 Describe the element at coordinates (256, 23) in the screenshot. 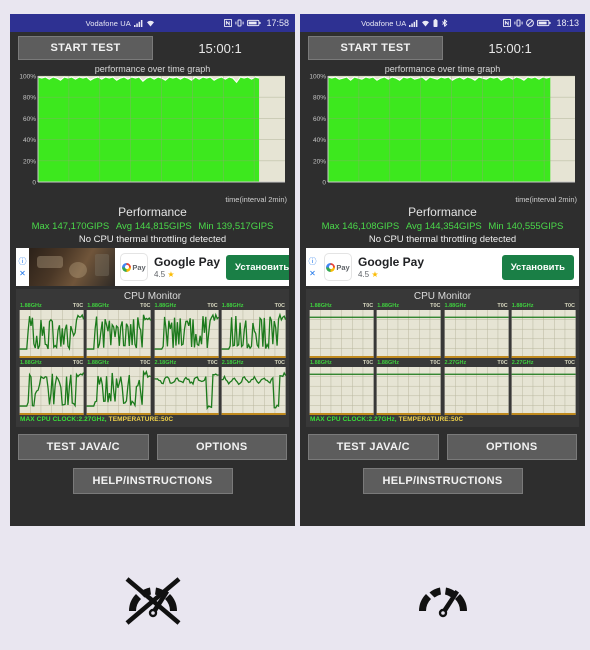

I see `status-bar-right: 17:58` at that location.